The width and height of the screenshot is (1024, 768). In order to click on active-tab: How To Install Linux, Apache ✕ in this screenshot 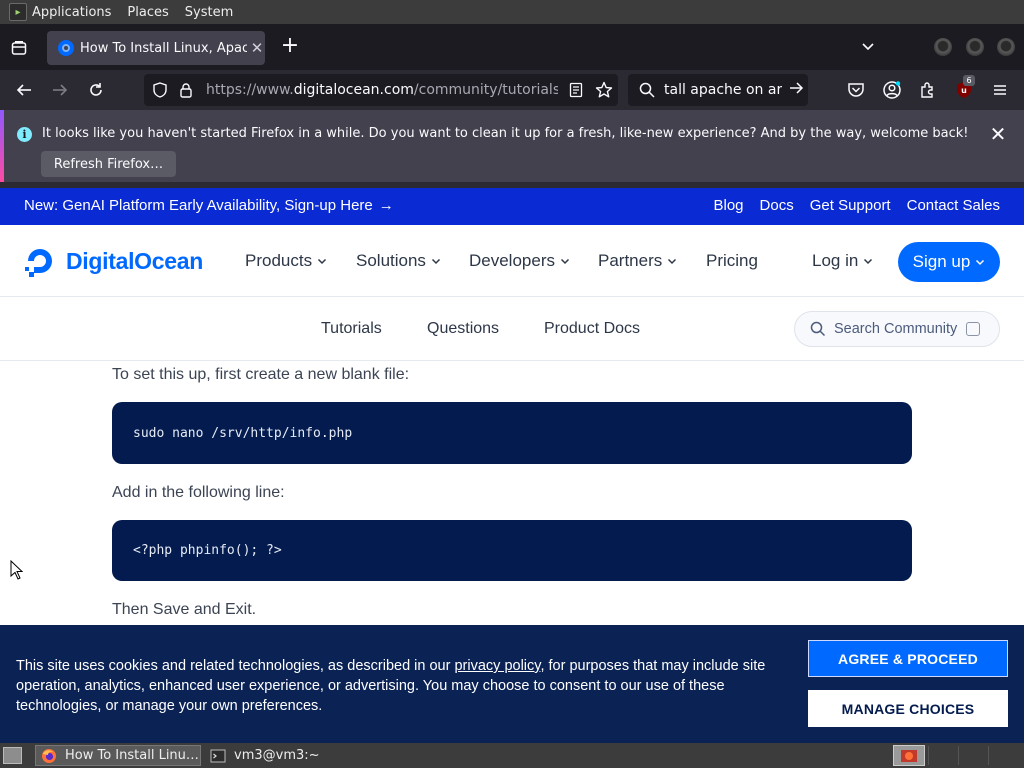, I will do `click(156, 48)`.